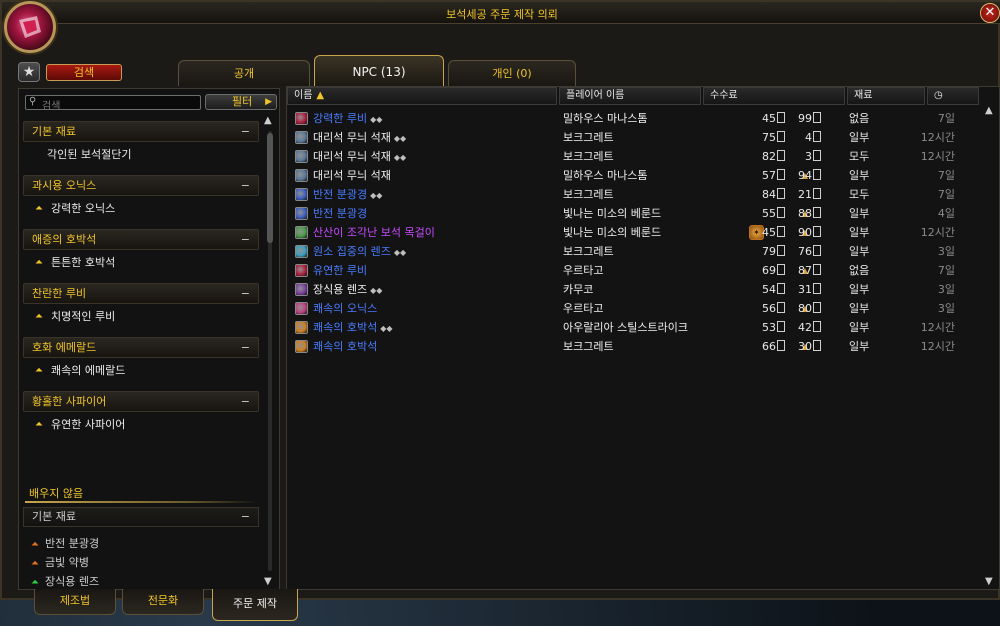  I want to click on fee-silver: 4, so click(807, 137).